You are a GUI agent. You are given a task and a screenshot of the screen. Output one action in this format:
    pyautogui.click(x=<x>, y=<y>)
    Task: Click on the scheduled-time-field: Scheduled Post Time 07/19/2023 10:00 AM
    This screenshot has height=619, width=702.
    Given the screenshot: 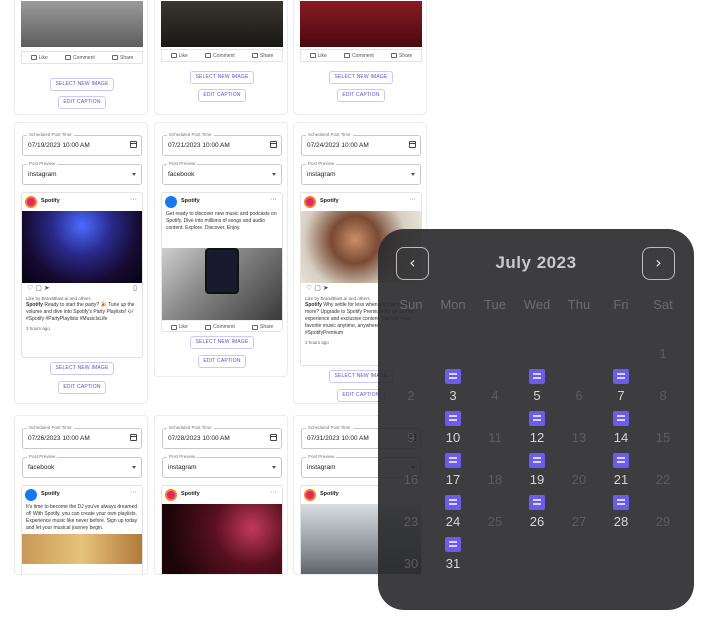 What is the action you would take?
    pyautogui.click(x=82, y=144)
    